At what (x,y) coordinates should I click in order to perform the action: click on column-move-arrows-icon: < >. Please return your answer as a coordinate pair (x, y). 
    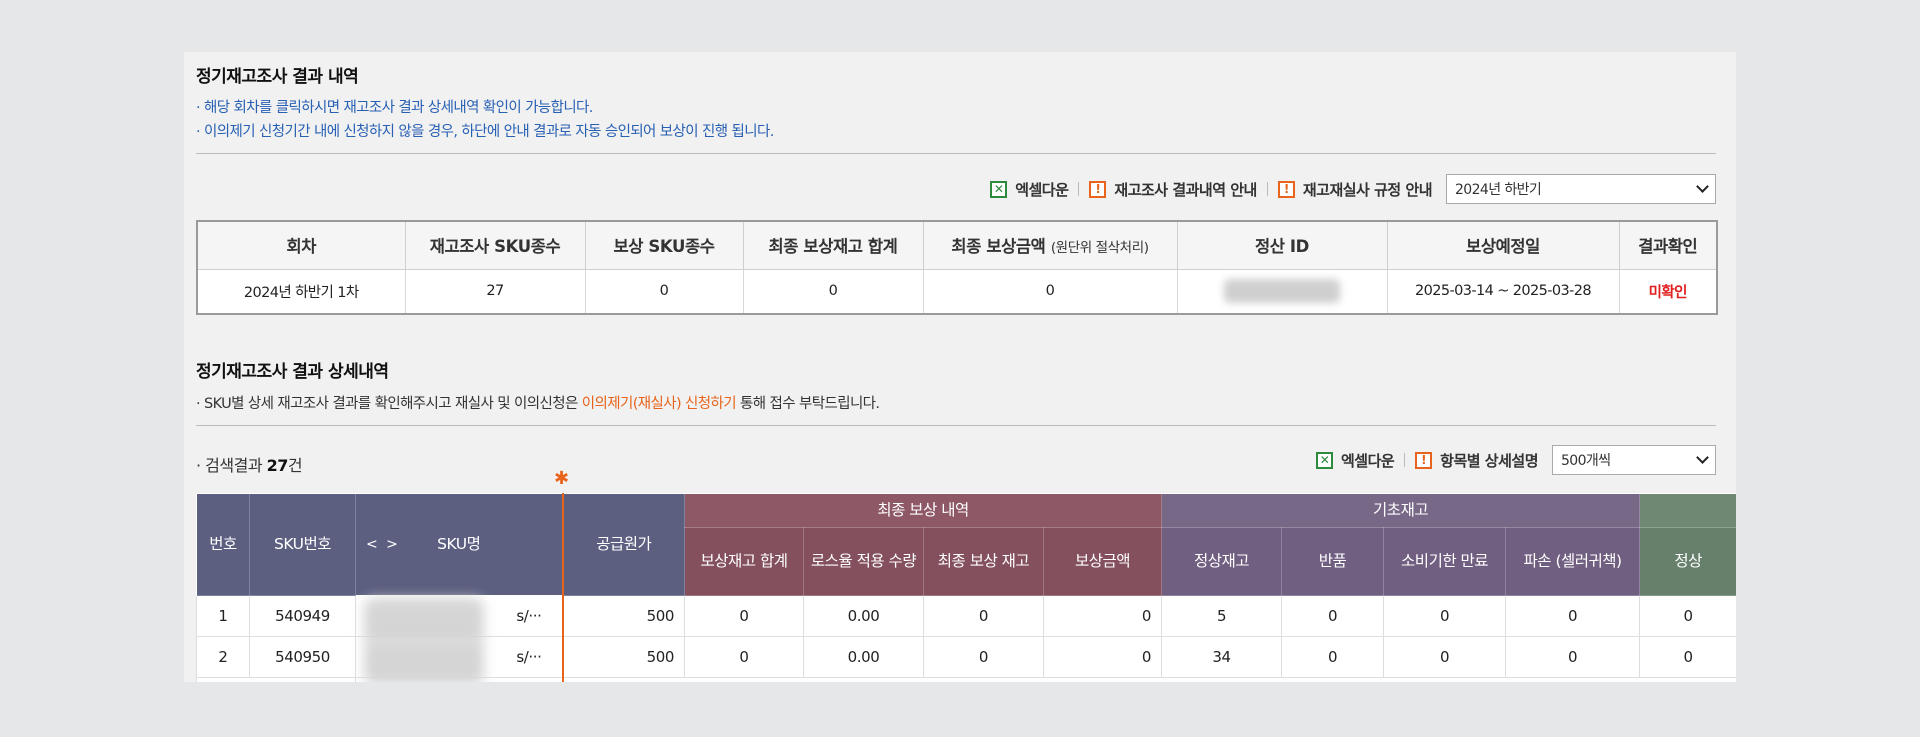
    Looking at the image, I should click on (383, 544).